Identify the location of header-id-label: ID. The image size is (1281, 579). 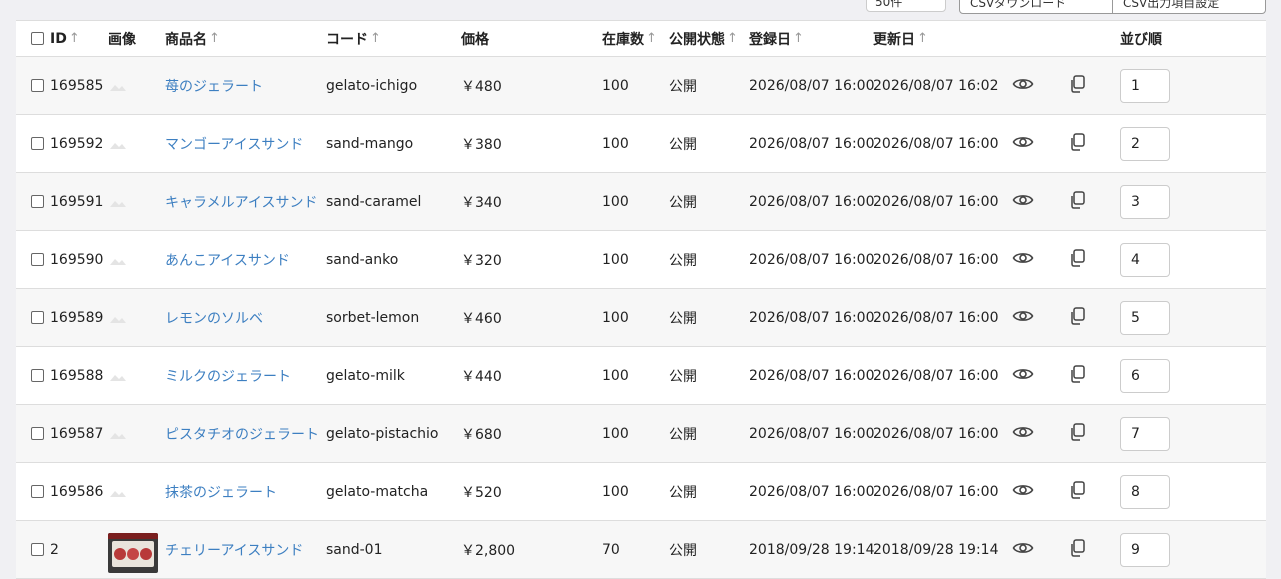
(58, 38).